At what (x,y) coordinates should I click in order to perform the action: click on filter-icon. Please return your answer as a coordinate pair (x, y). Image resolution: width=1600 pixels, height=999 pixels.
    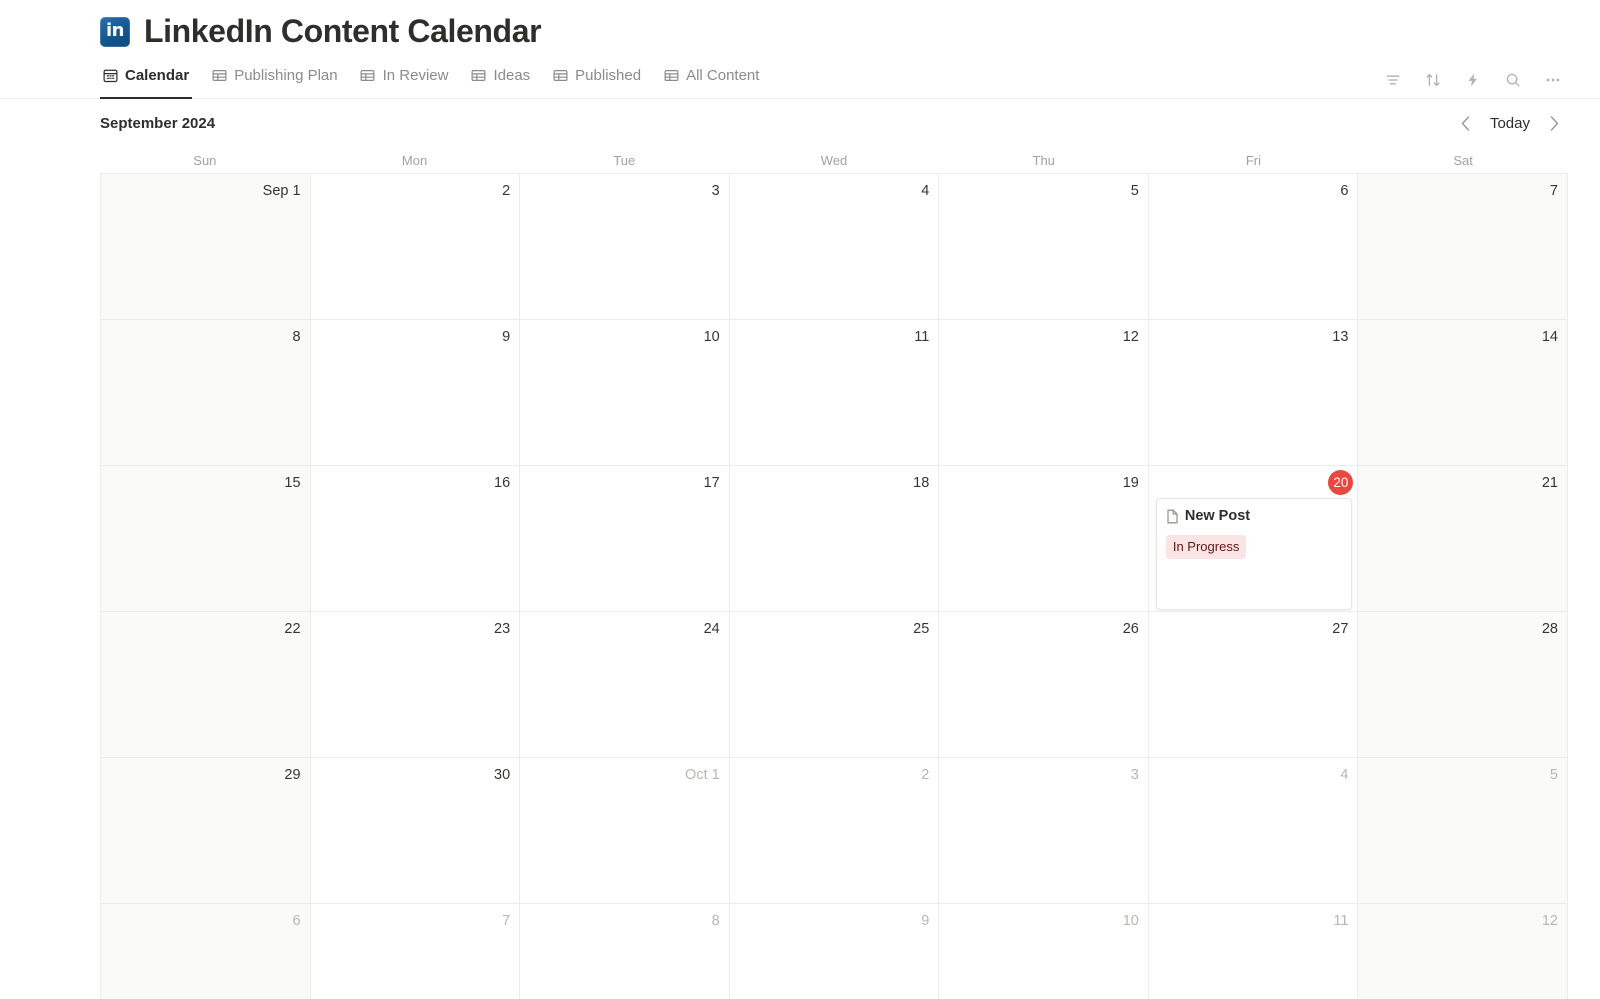
    Looking at the image, I should click on (1393, 80).